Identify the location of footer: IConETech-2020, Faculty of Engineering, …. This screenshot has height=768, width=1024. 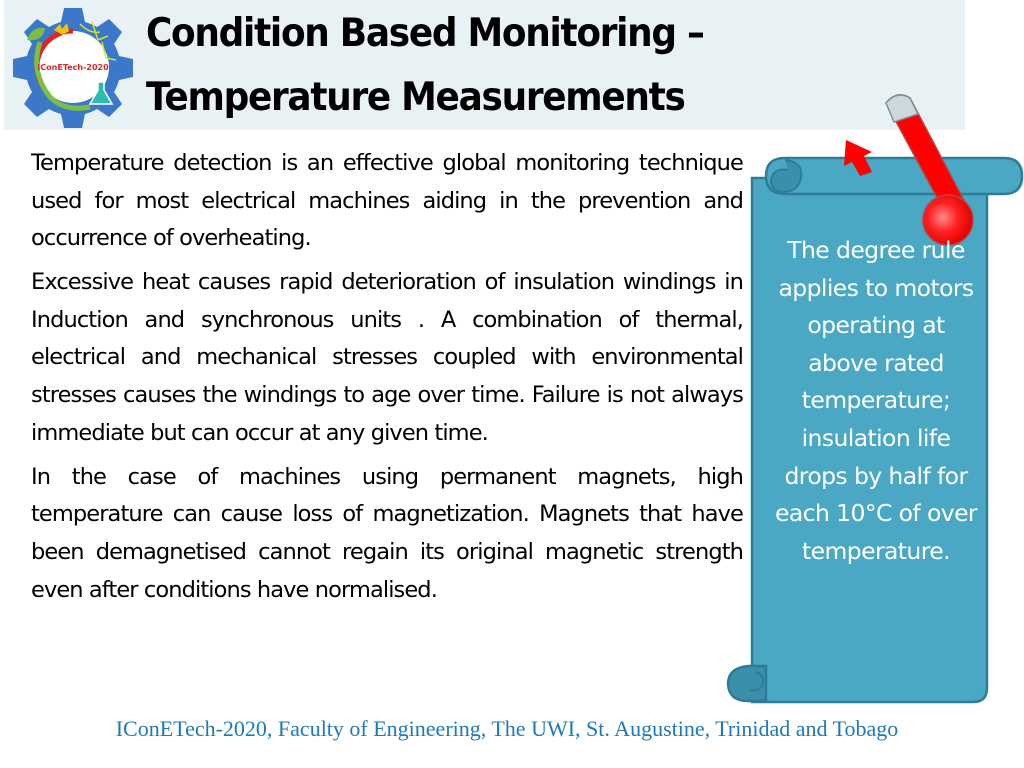
(512, 729).